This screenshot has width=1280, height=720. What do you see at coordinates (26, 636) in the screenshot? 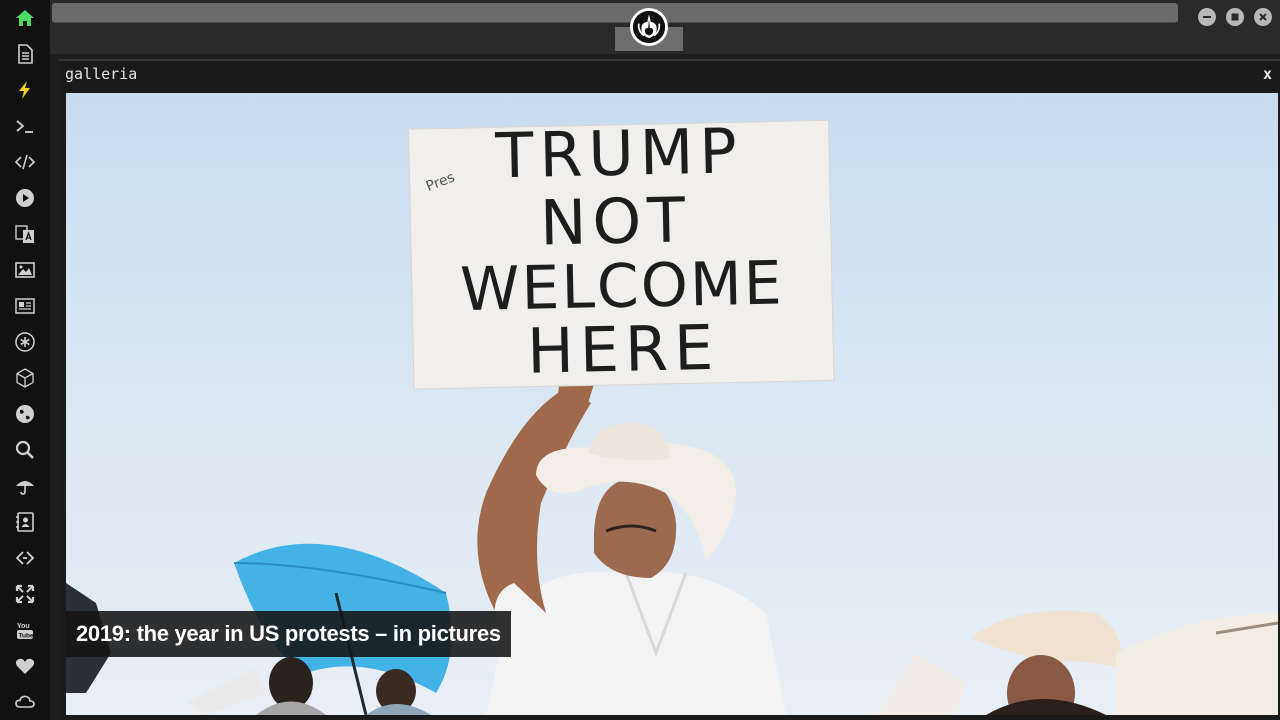
I see `svg-text: Tube` at bounding box center [26, 636].